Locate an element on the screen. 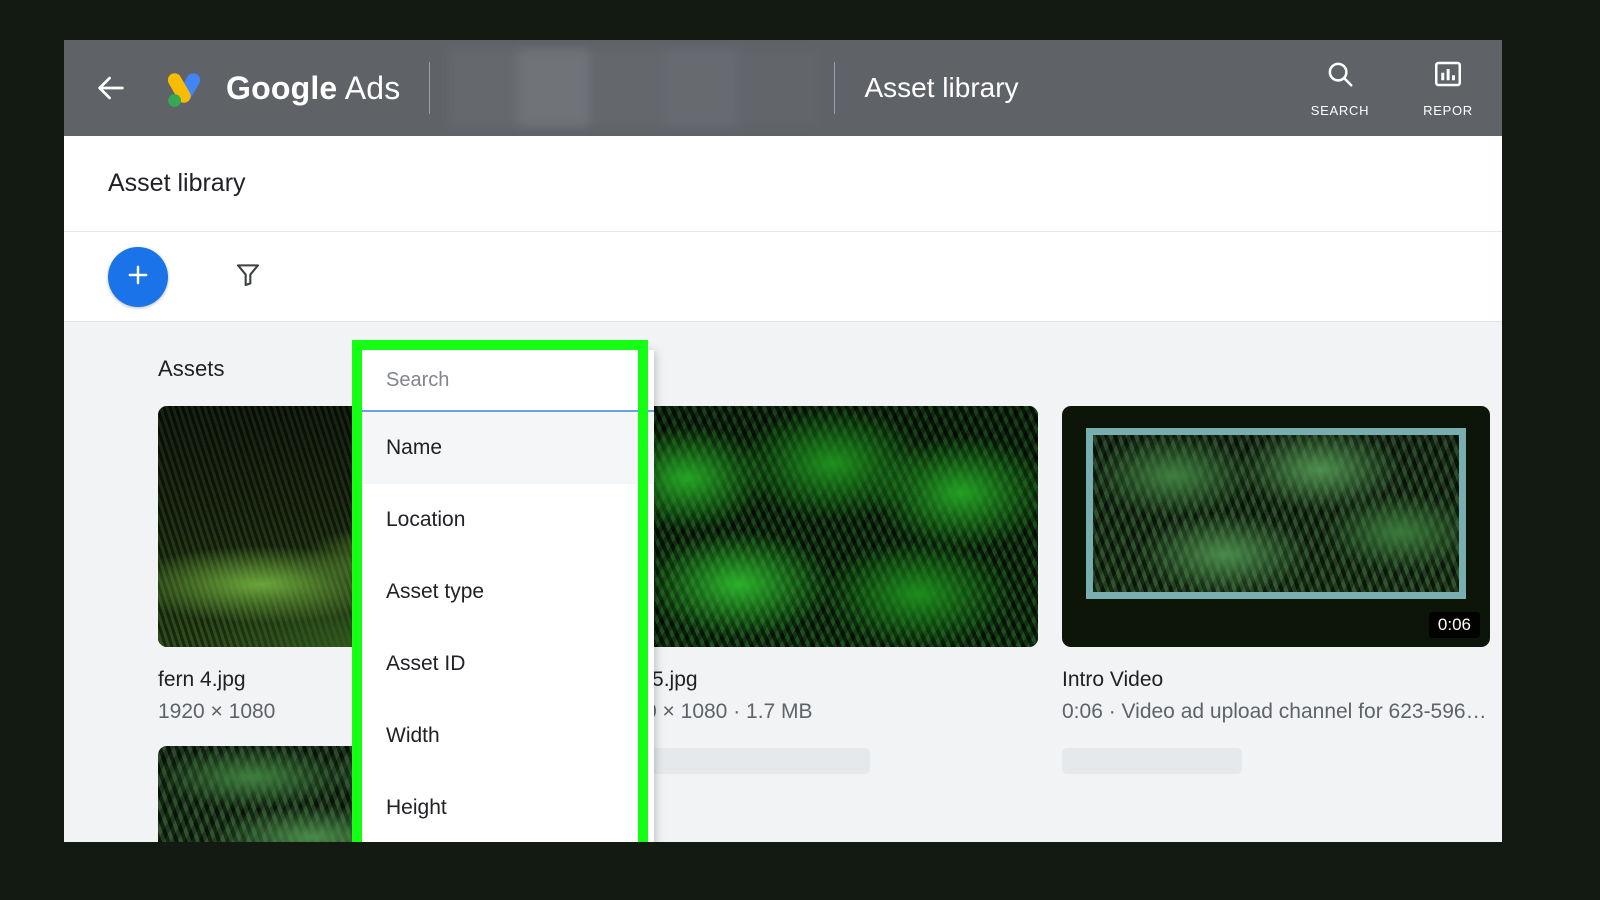 Image resolution: width=1600 pixels, height=900 pixels. account-selector-redacted is located at coordinates (633, 88).